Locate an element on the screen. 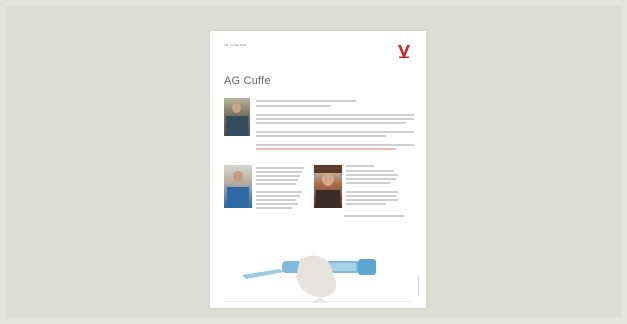 Image resolution: width=627 pixels, height=324 pixels. brand-logo-icon is located at coordinates (404, 51).